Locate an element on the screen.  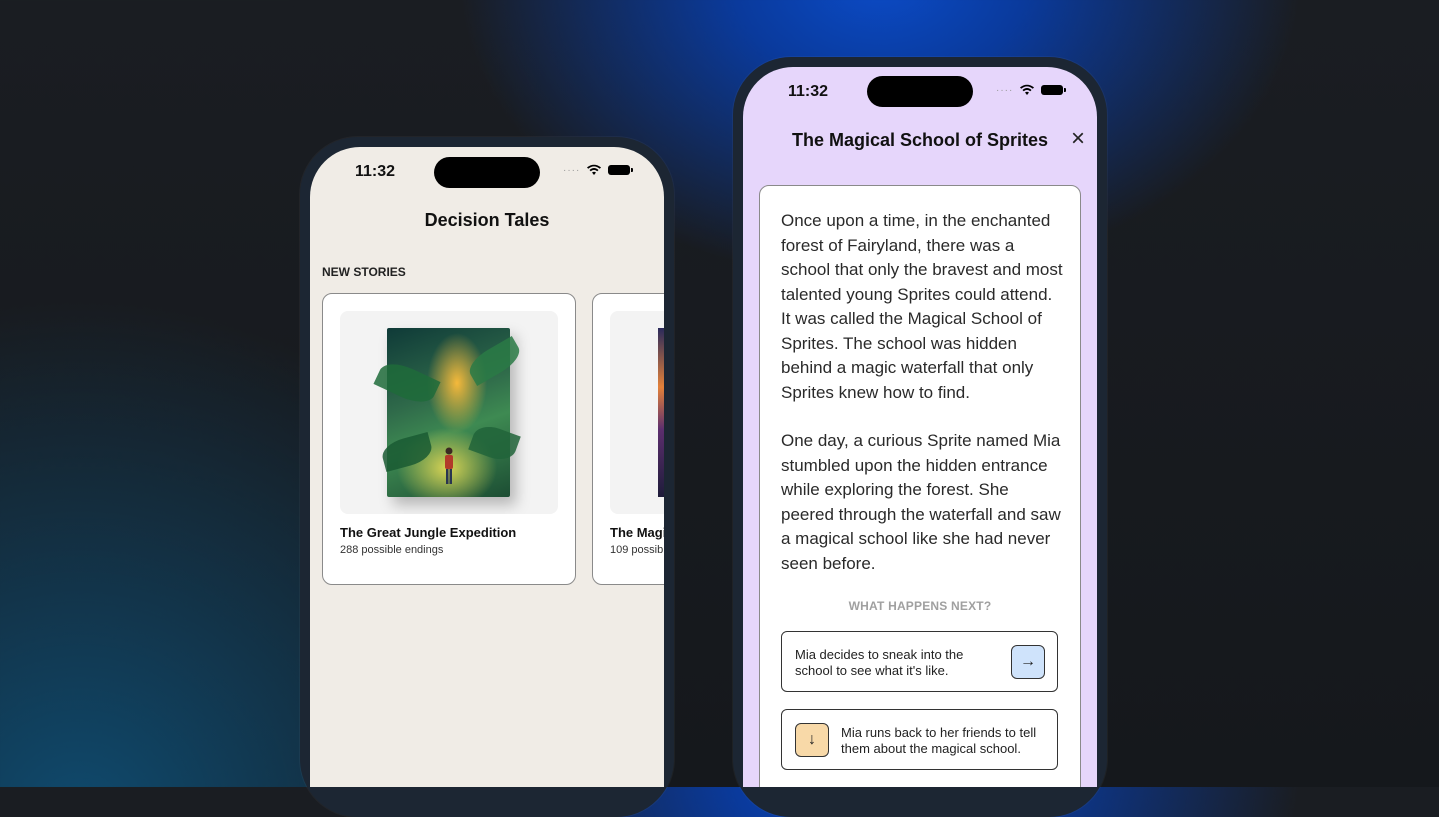
story-title: The Great Jungle Expedition is located at coordinates (428, 532).